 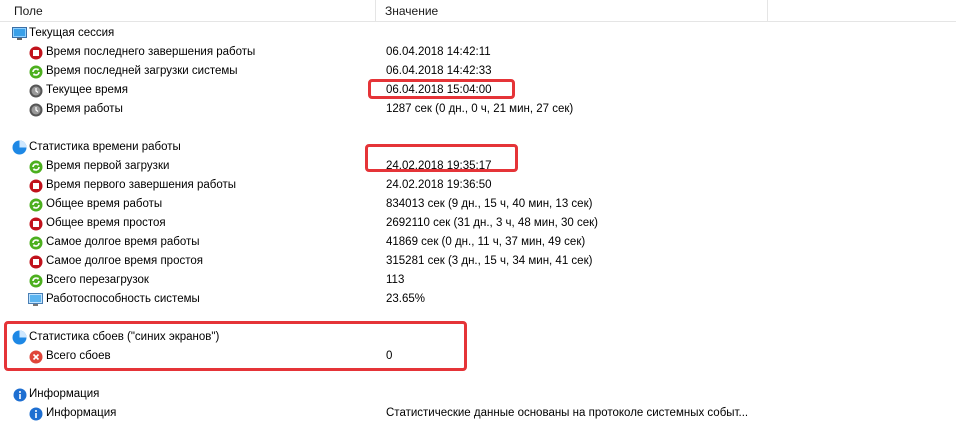 What do you see at coordinates (478, 33) in the screenshot?
I see `group-current-session: Текущая сессия` at bounding box center [478, 33].